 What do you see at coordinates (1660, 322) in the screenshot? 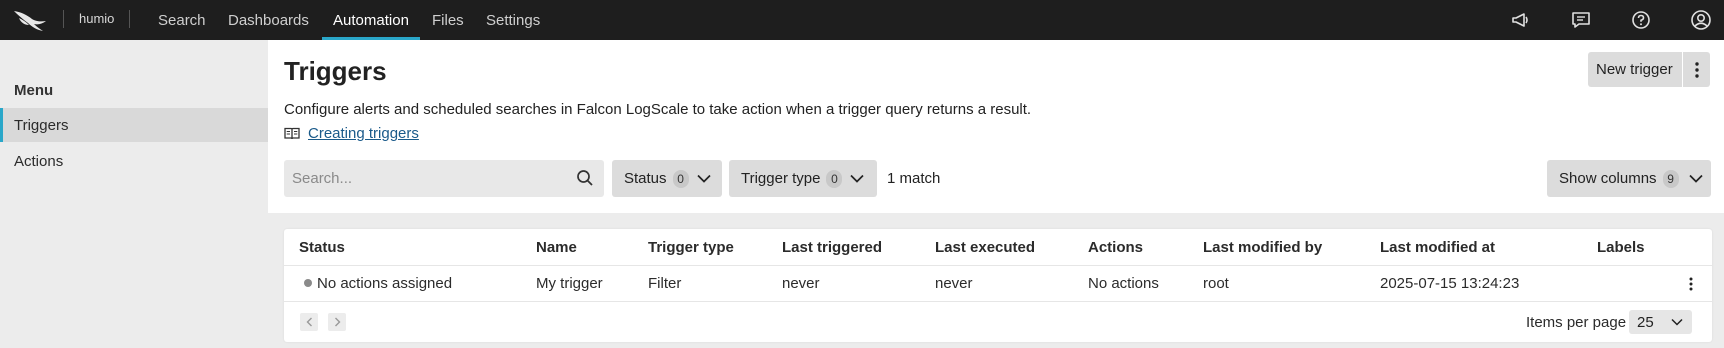
I see `items-per-page-select: 25` at bounding box center [1660, 322].